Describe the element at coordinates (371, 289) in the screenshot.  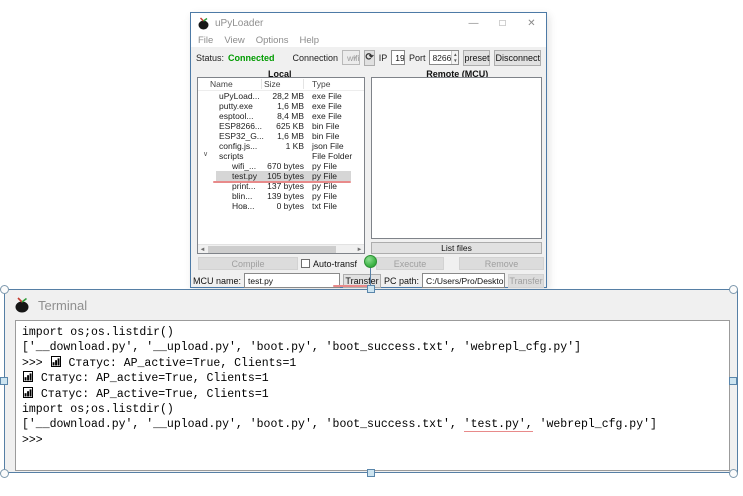
I see `selection-handle-top-center` at that location.